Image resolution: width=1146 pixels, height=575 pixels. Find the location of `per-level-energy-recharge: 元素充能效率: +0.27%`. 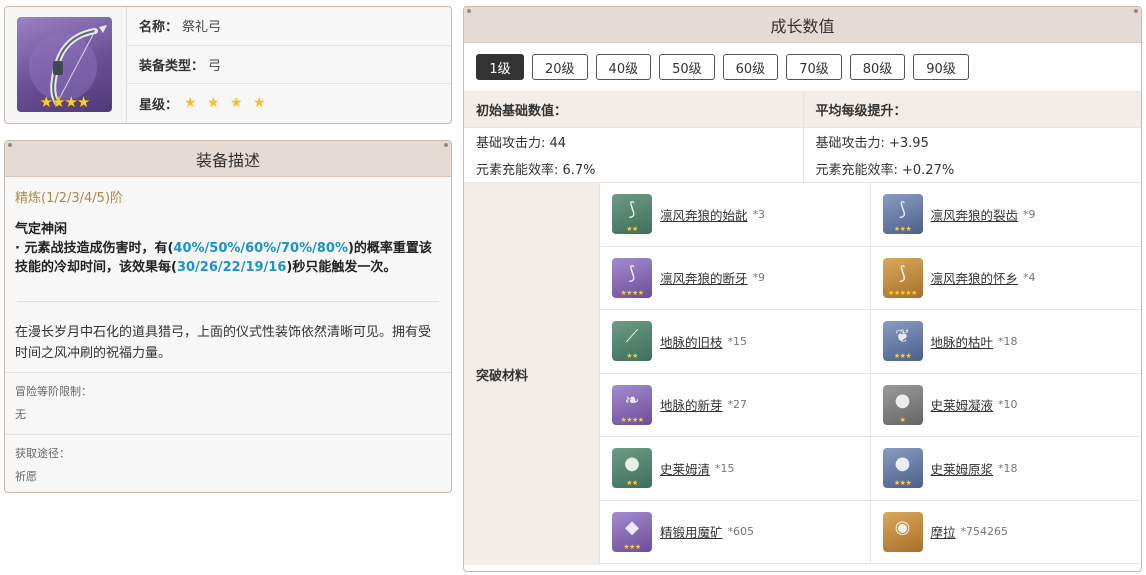

per-level-energy-recharge: 元素充能效率: +0.27% is located at coordinates (885, 170).